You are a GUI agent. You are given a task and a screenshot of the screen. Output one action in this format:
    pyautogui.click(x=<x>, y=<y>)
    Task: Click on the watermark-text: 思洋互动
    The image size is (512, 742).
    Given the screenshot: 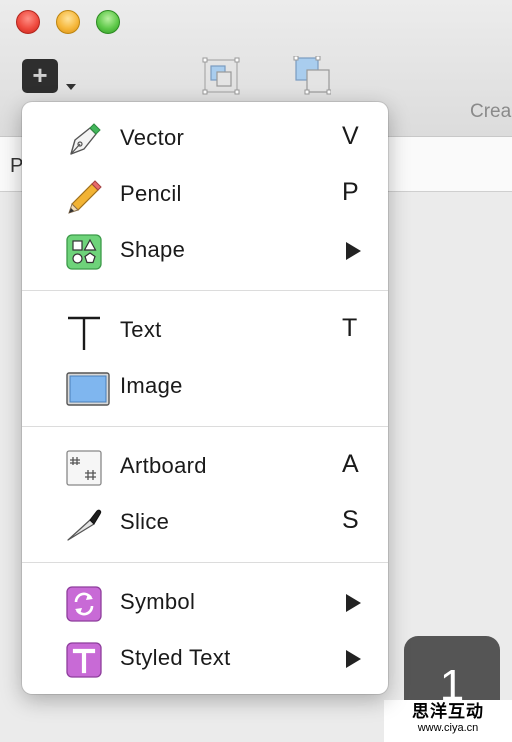 What is the action you would take?
    pyautogui.click(x=448, y=711)
    